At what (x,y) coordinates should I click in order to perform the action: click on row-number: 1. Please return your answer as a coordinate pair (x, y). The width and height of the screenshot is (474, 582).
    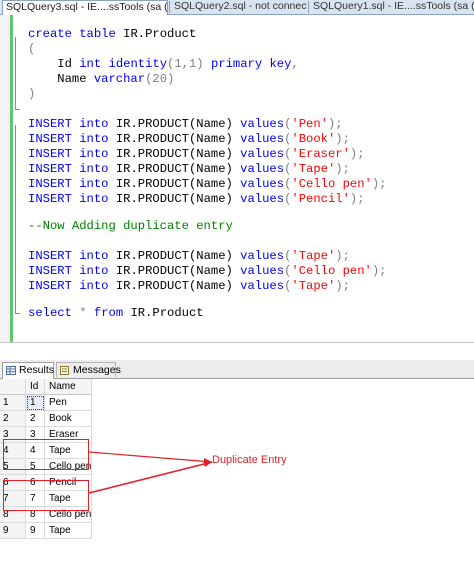
    Looking at the image, I should click on (13, 402).